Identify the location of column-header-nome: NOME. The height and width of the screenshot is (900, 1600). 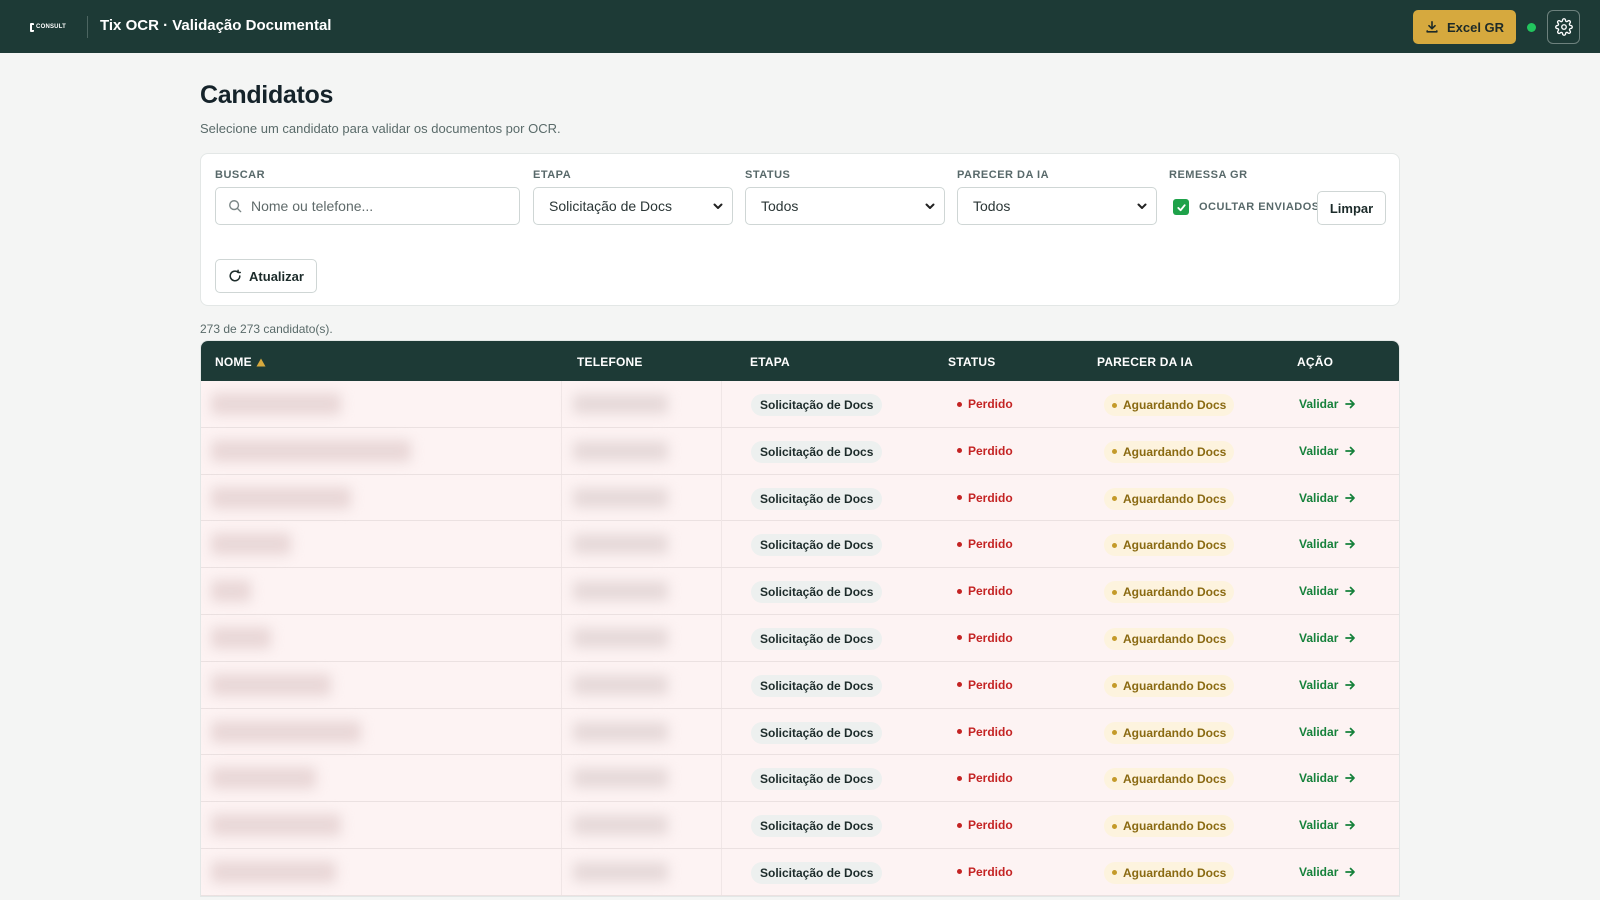
(240, 362).